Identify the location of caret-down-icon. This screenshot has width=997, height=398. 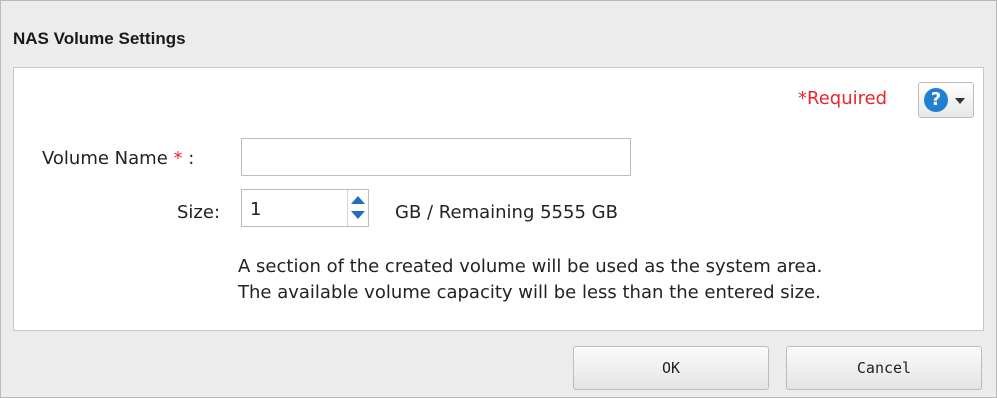
(960, 101).